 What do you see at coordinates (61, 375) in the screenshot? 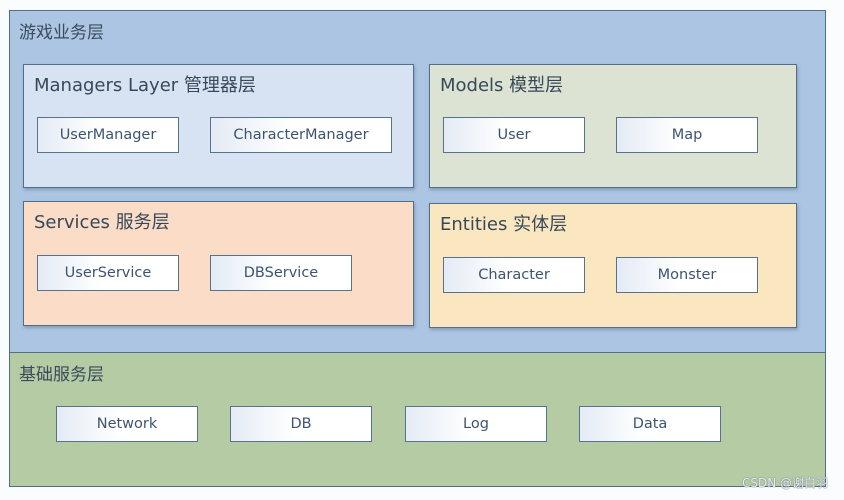
I see `foundation-layer-title: 基础服务层` at bounding box center [61, 375].